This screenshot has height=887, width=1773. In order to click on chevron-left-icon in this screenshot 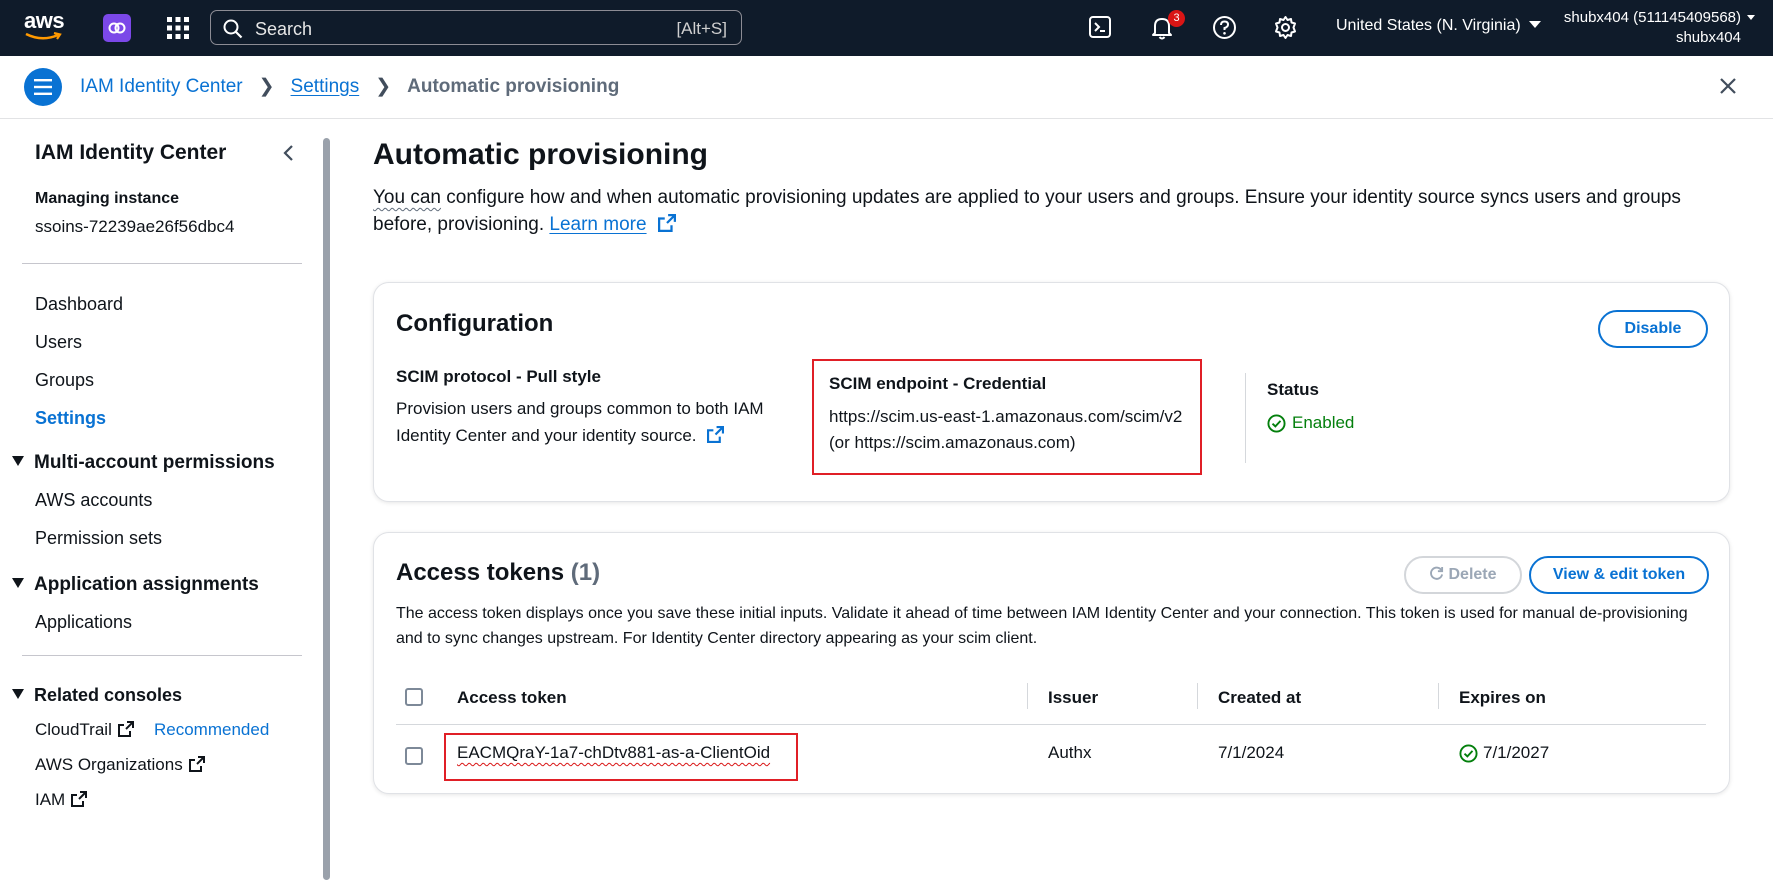, I will do `click(288, 153)`.